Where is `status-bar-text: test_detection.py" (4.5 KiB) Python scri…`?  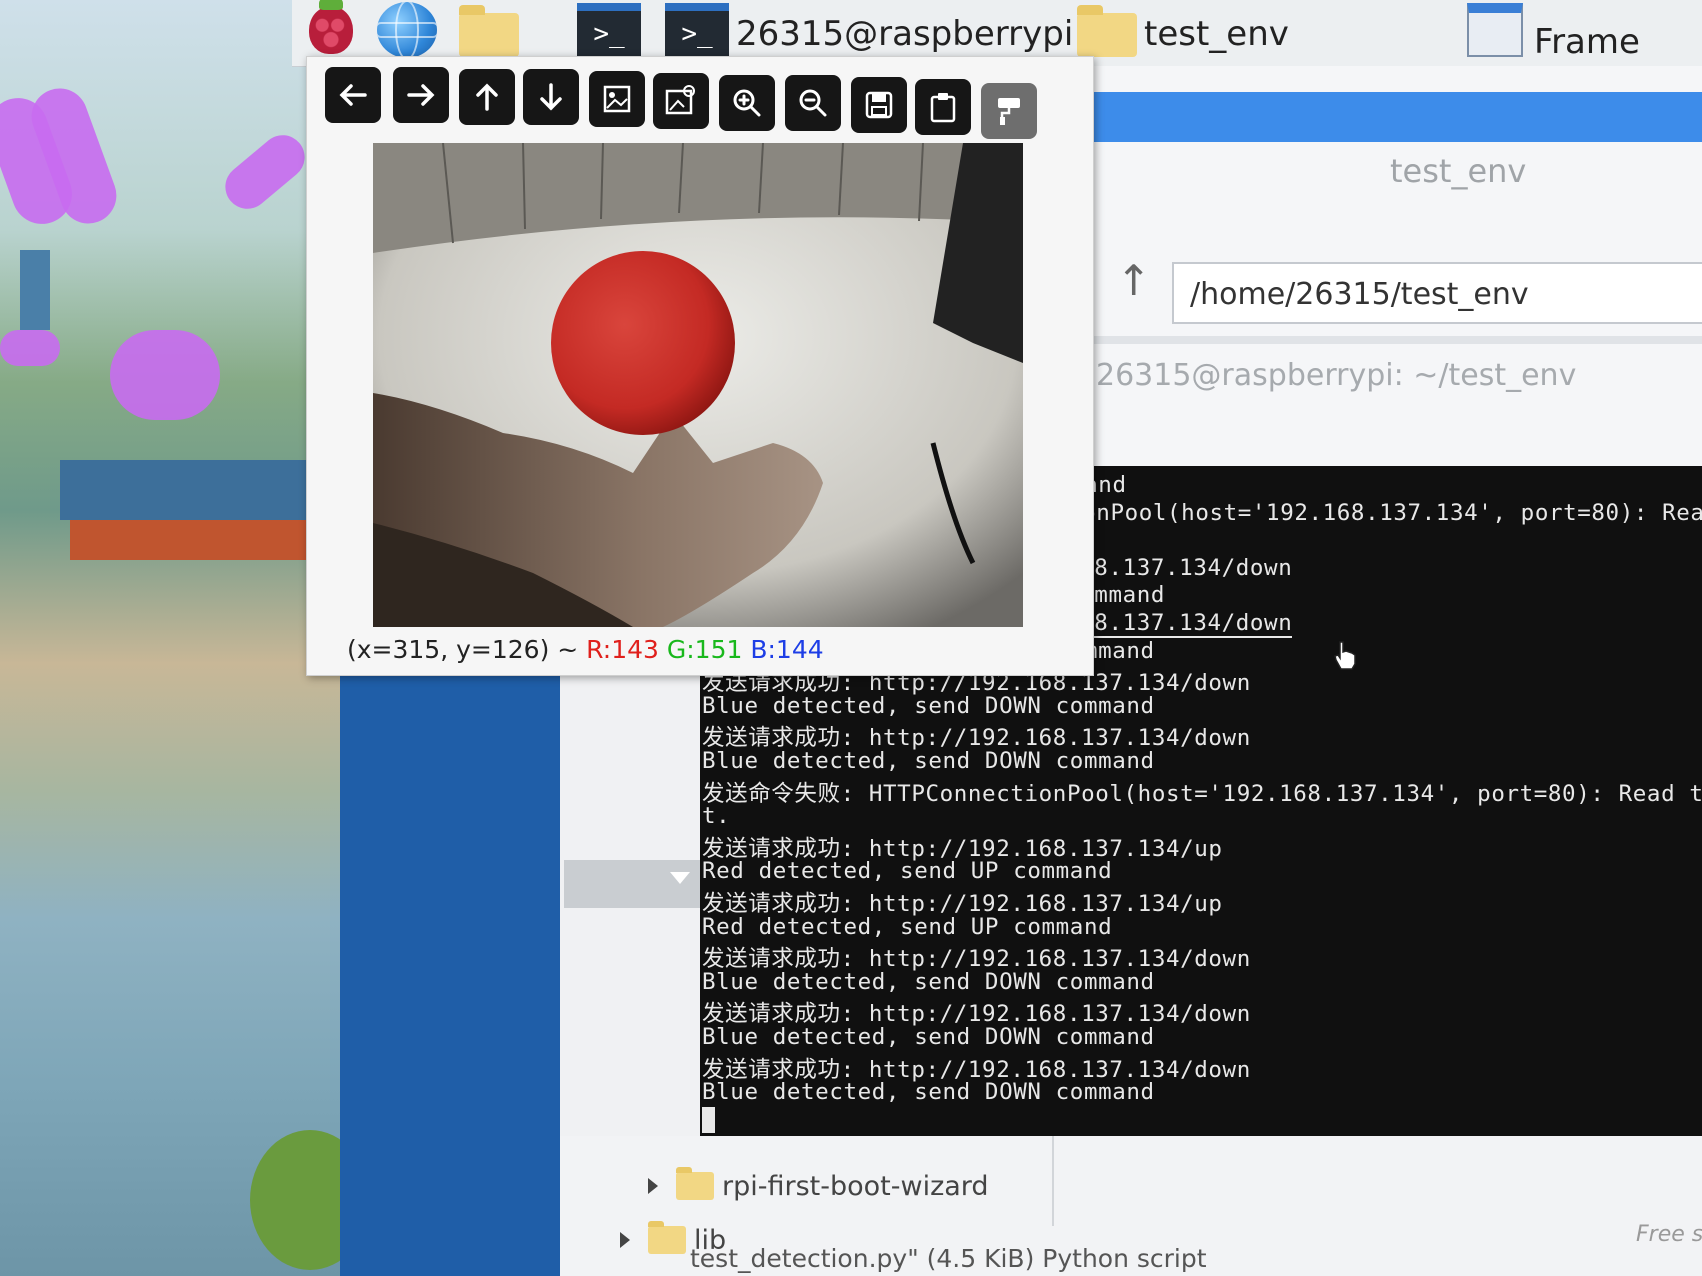 status-bar-text: test_detection.py" (4.5 KiB) Python scri… is located at coordinates (948, 1258).